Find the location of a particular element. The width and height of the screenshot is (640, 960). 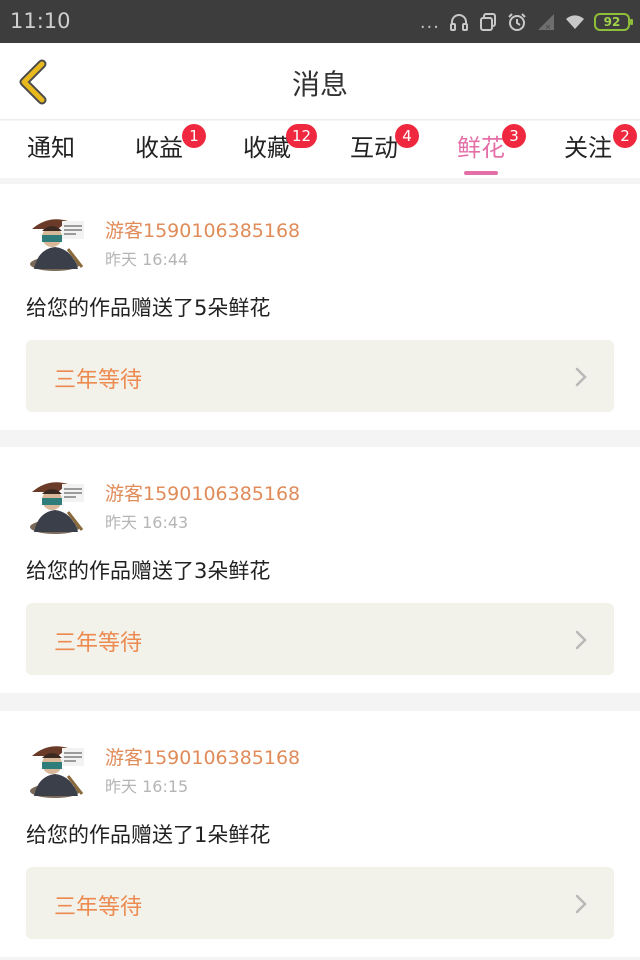

tab-badge: 4 is located at coordinates (407, 136).